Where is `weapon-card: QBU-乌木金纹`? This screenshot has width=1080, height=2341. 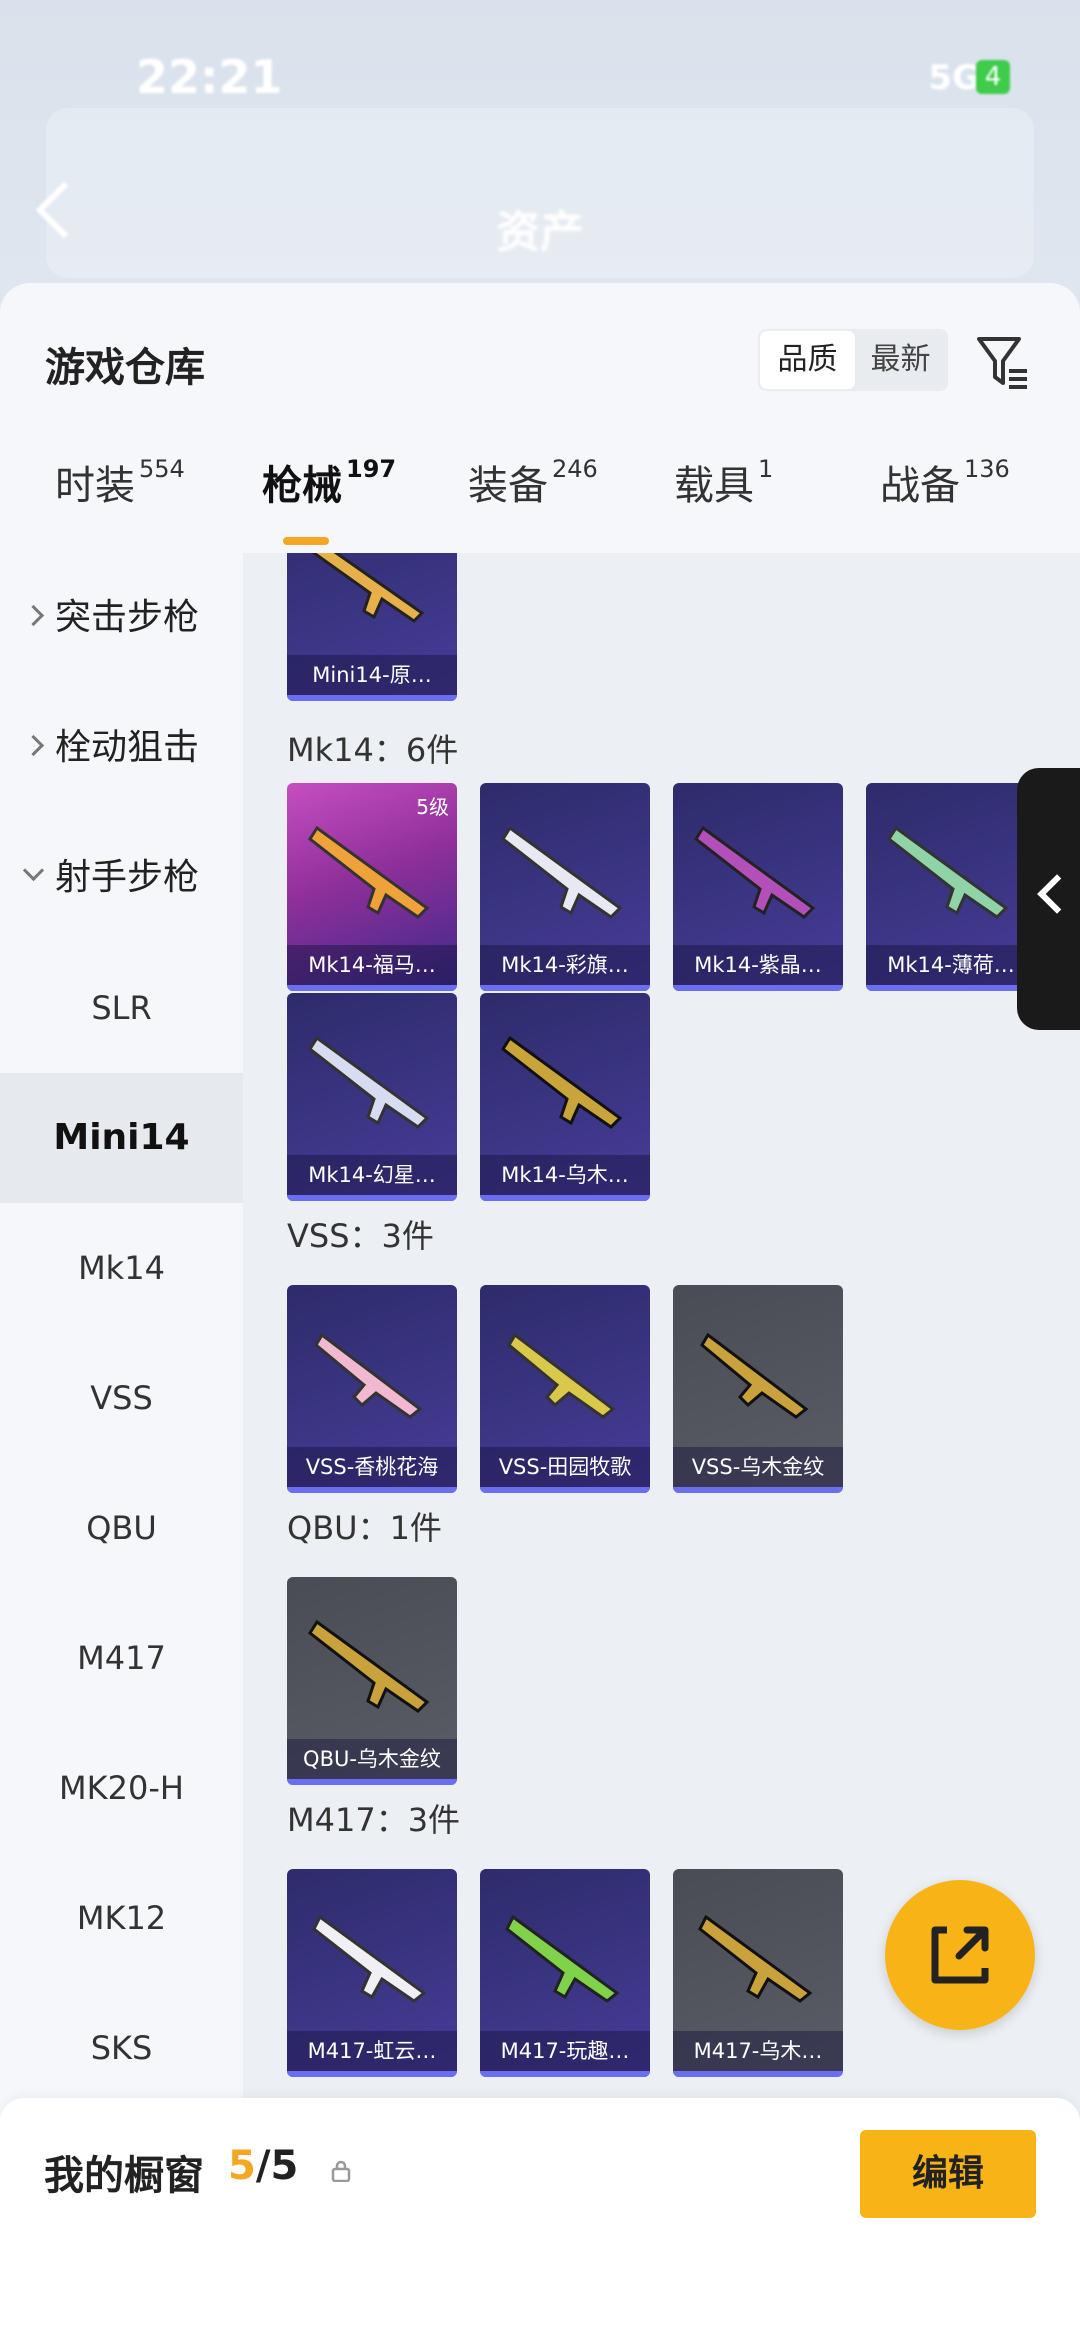
weapon-card: QBU-乌木金纹 is located at coordinates (372, 1681).